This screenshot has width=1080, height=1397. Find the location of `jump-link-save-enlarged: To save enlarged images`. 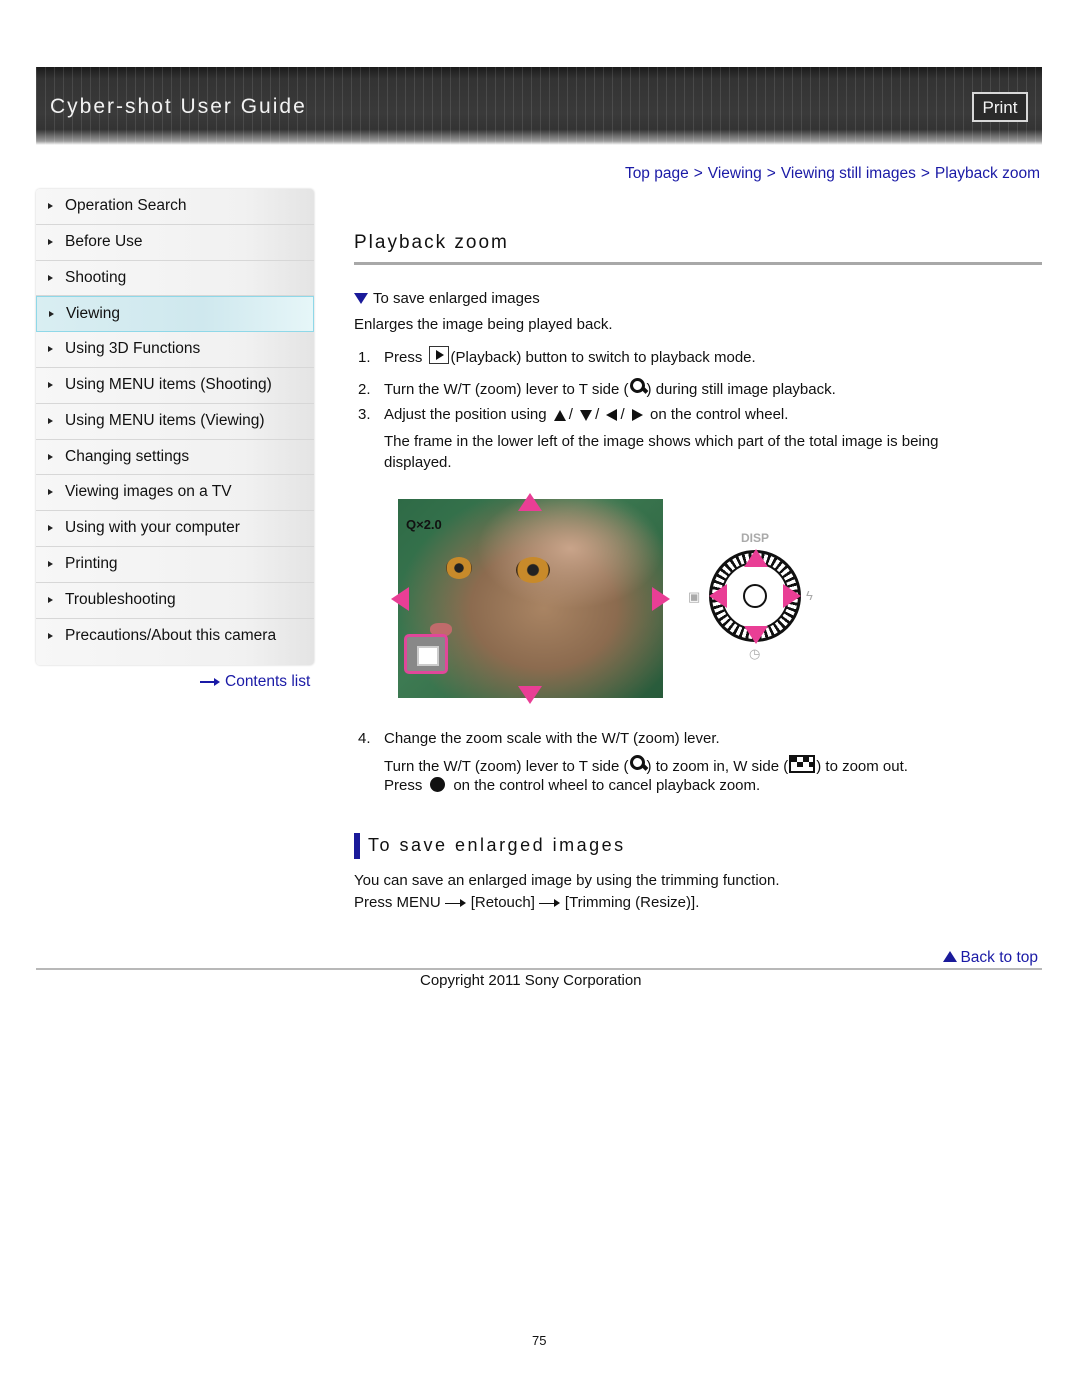

jump-link-save-enlarged: To save enlarged images is located at coordinates (447, 298).